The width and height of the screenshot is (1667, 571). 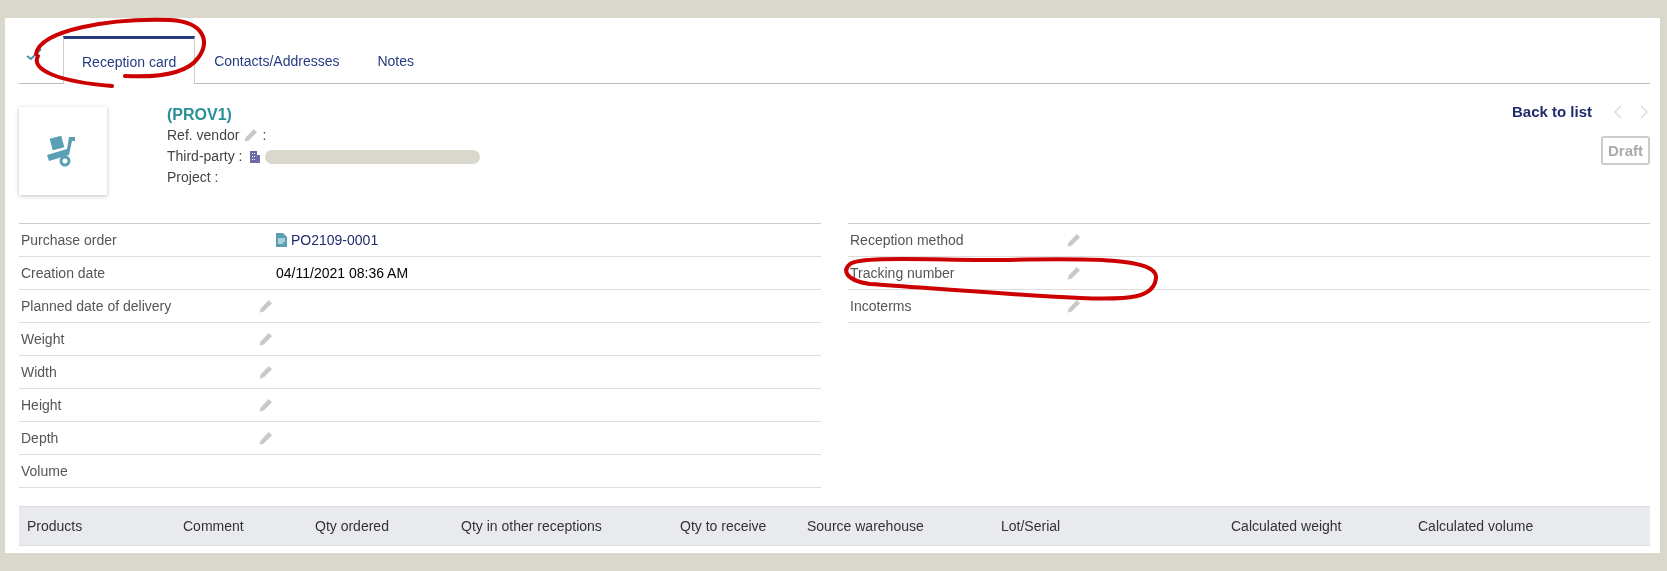 I want to click on tab: Reception card, so click(x=129, y=60).